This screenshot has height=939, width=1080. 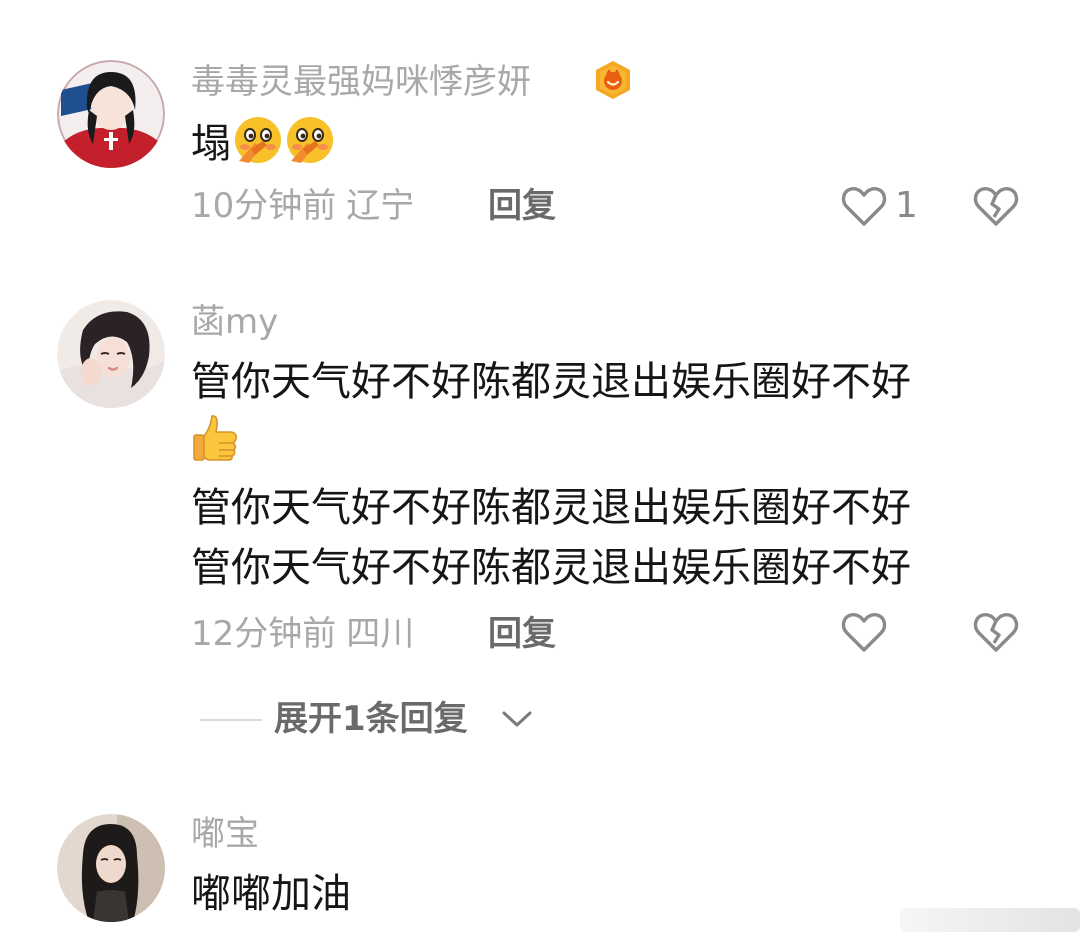 What do you see at coordinates (234, 322) in the screenshot?
I see `comment-username: 菡my` at bounding box center [234, 322].